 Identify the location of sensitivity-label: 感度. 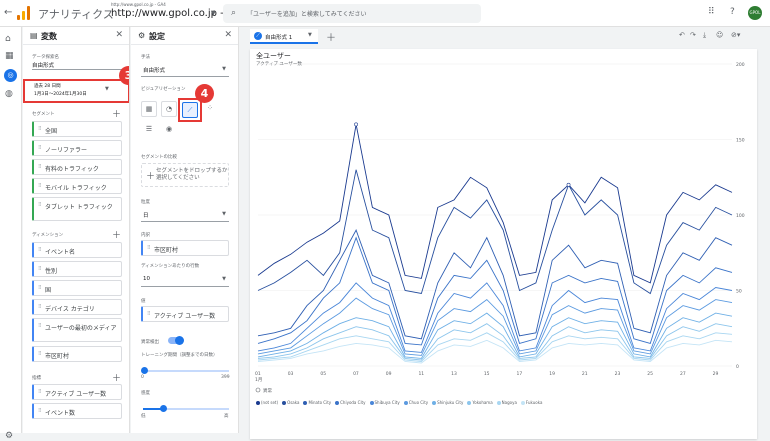
(145, 393).